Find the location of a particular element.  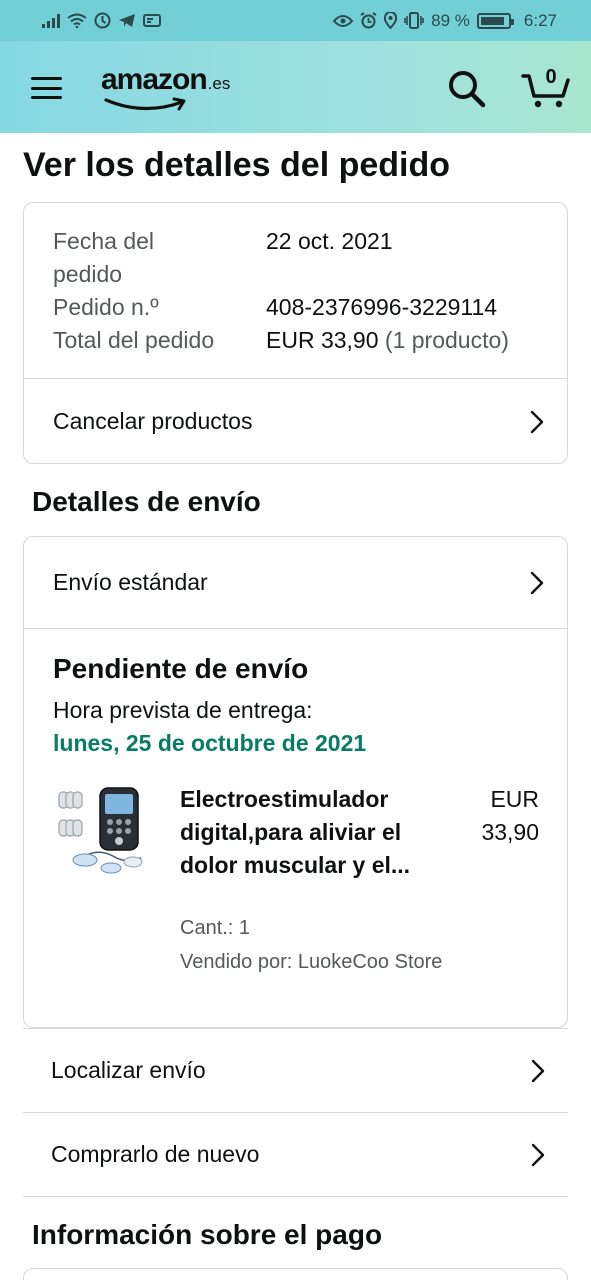

shipment-status-title: Pendiente de envío is located at coordinates (181, 668).